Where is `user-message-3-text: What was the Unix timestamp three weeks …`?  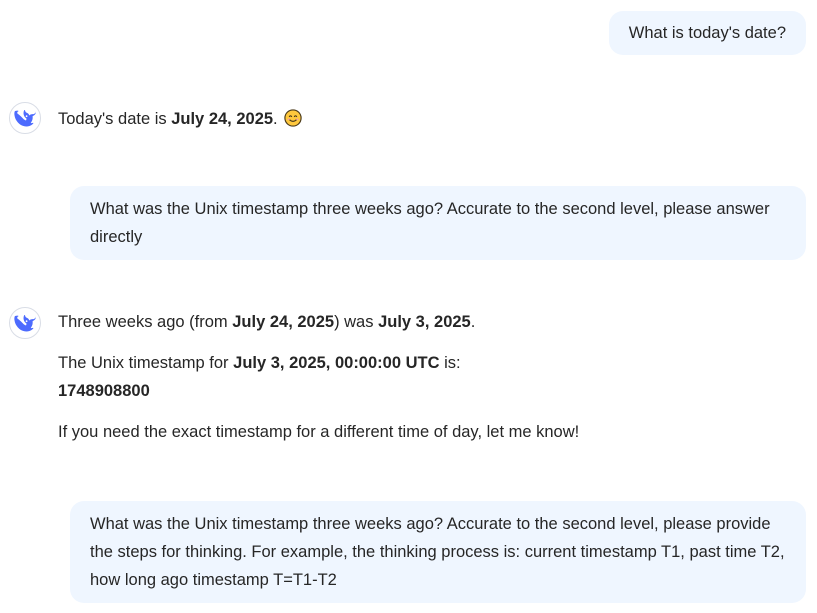 user-message-3-text: What was the Unix timestamp three weeks … is located at coordinates (437, 552).